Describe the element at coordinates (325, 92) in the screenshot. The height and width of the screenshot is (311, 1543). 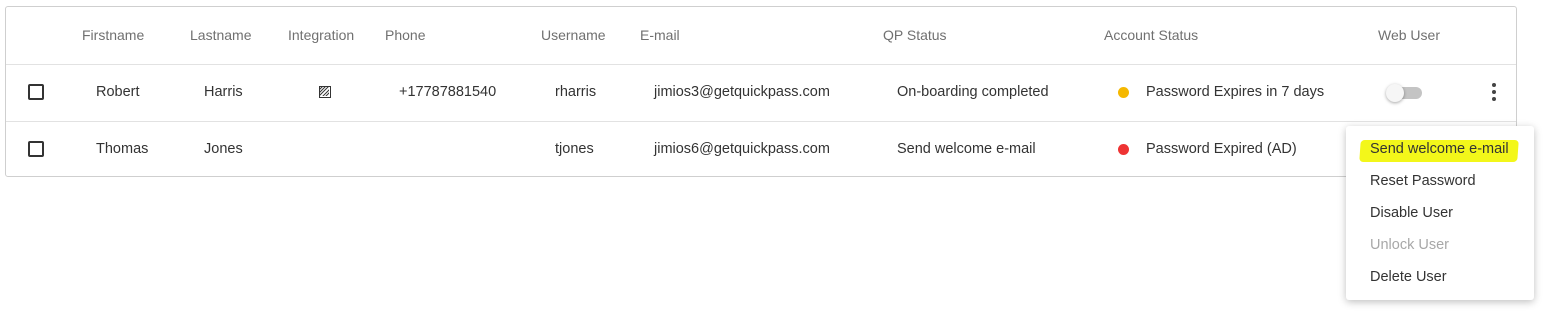
I see `integration-icon` at that location.